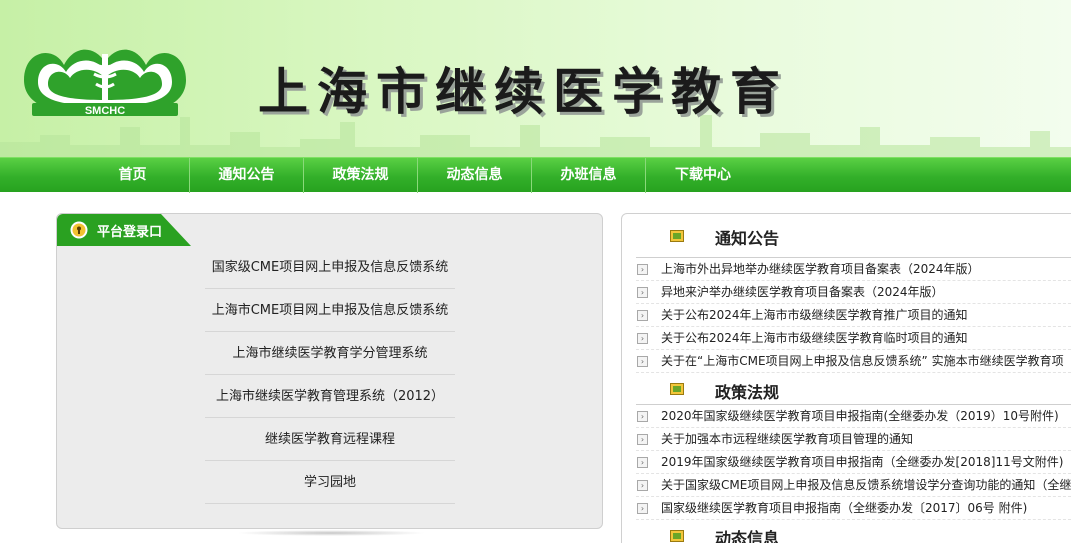  I want to click on news-item: › 异地来沪举办继续医学教育项目备案表（2024年版）, so click(853, 292).